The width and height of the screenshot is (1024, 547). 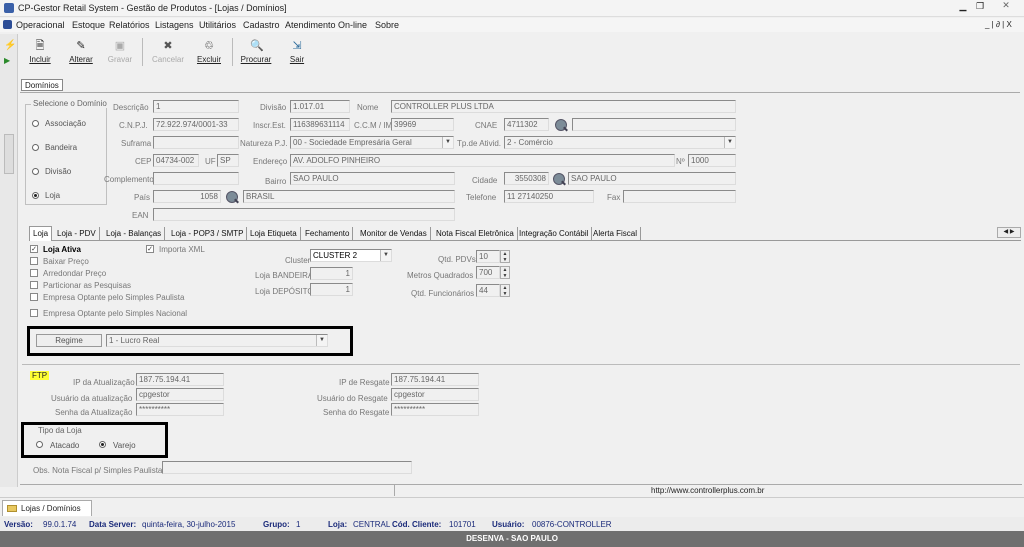 What do you see at coordinates (287, 467) in the screenshot?
I see `obs-field` at bounding box center [287, 467].